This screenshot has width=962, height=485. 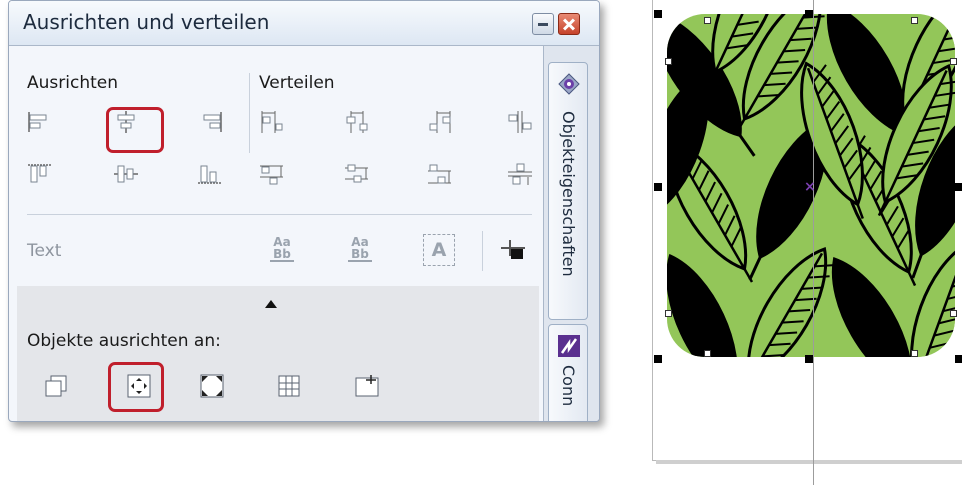 I want to click on section-divider, so click(x=249, y=113).